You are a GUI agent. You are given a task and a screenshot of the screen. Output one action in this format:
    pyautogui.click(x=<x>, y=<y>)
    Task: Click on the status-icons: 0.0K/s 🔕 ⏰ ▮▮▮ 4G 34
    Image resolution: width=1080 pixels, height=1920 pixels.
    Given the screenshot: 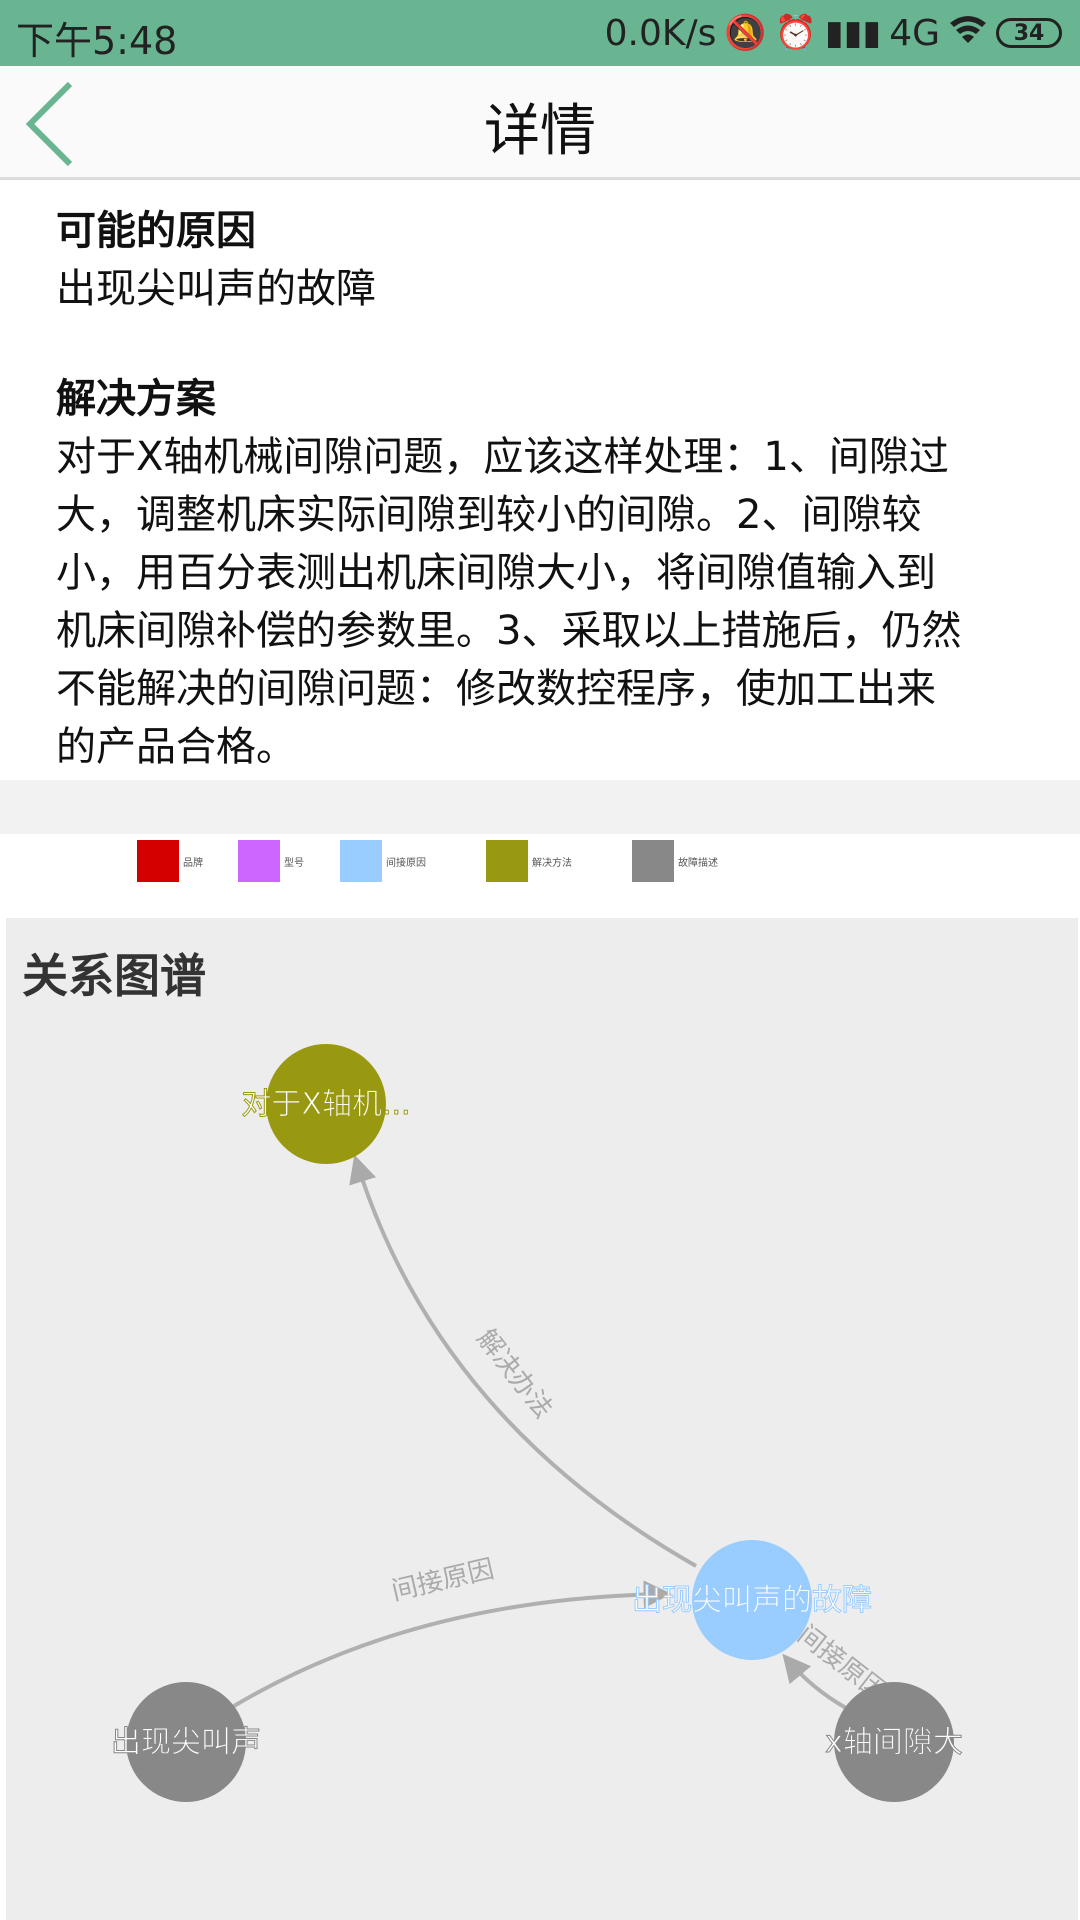 What is the action you would take?
    pyautogui.click(x=833, y=33)
    